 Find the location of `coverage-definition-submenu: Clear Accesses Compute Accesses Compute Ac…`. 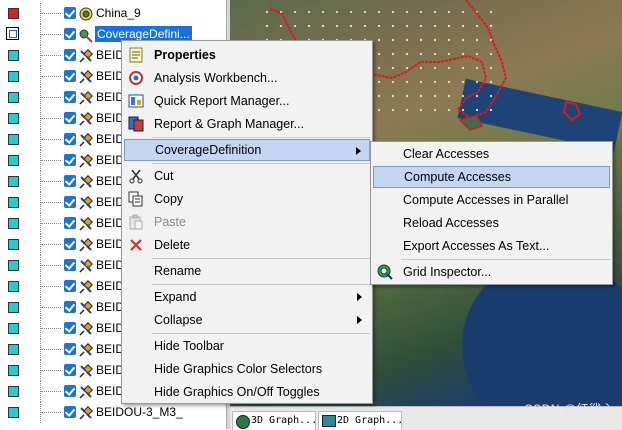

coverage-definition-submenu: Clear Accesses Compute Accesses Compute Ac… is located at coordinates (491, 213).